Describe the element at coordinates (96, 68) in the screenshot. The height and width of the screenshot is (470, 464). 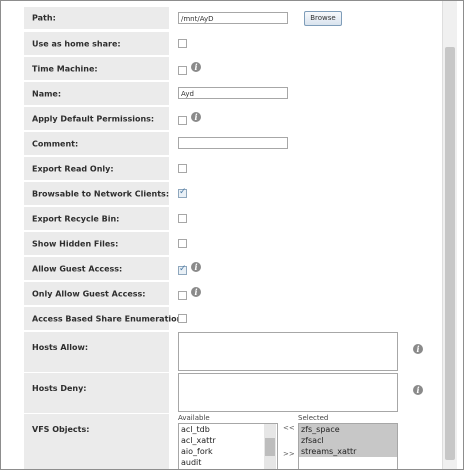
I see `time-machine-label: Time Machine:` at that location.